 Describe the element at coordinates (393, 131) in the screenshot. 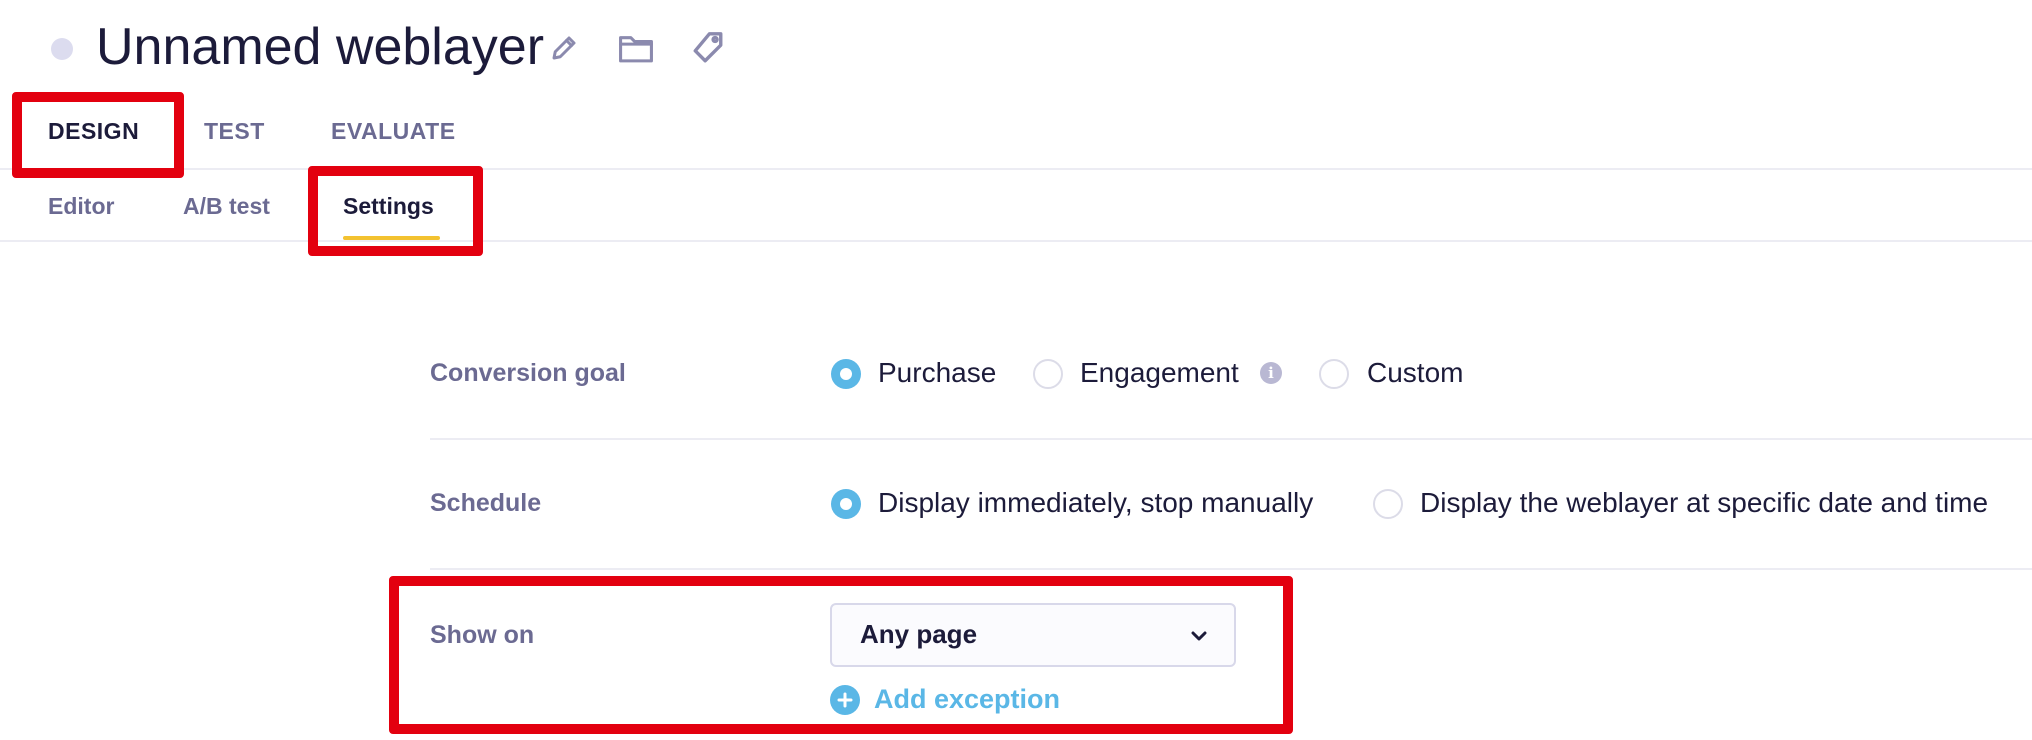

I see `tab-evaluate: EVALUATE` at that location.